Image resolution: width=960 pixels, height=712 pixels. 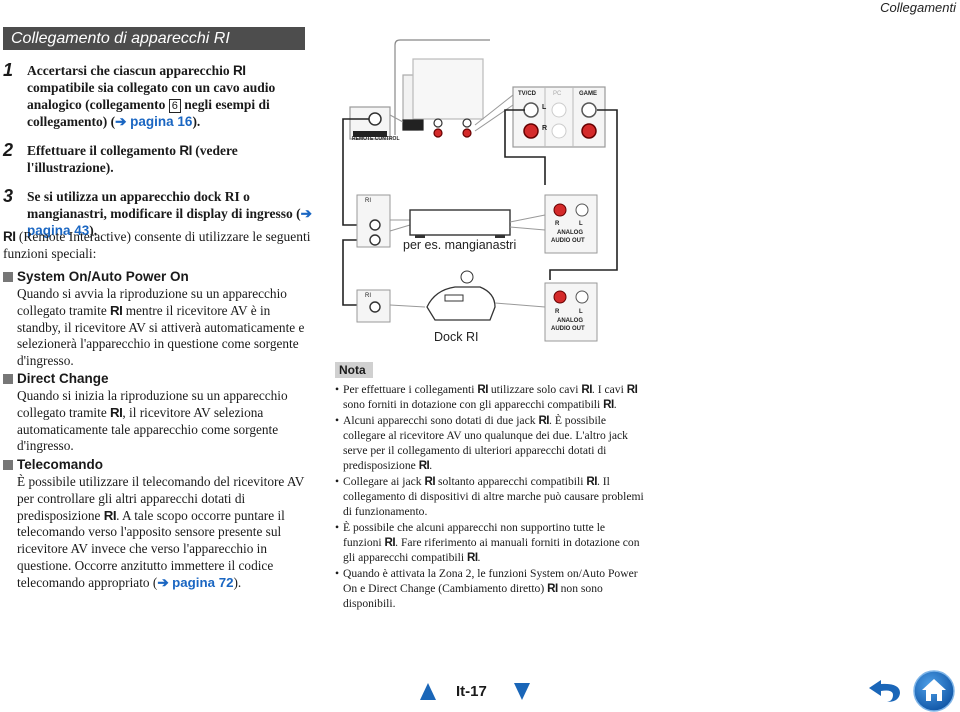 What do you see at coordinates (8, 196) in the screenshot?
I see `step-number: 3` at bounding box center [8, 196].